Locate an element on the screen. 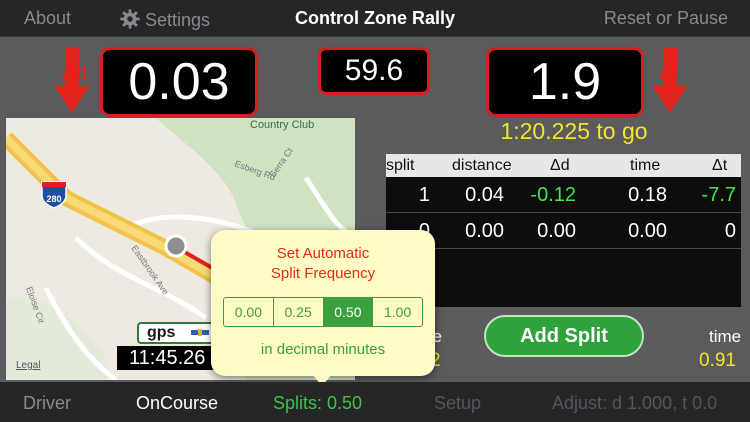 Image resolution: width=750 pixels, height=422 pixels. gps-clock: 11:45.26 is located at coordinates (167, 358).